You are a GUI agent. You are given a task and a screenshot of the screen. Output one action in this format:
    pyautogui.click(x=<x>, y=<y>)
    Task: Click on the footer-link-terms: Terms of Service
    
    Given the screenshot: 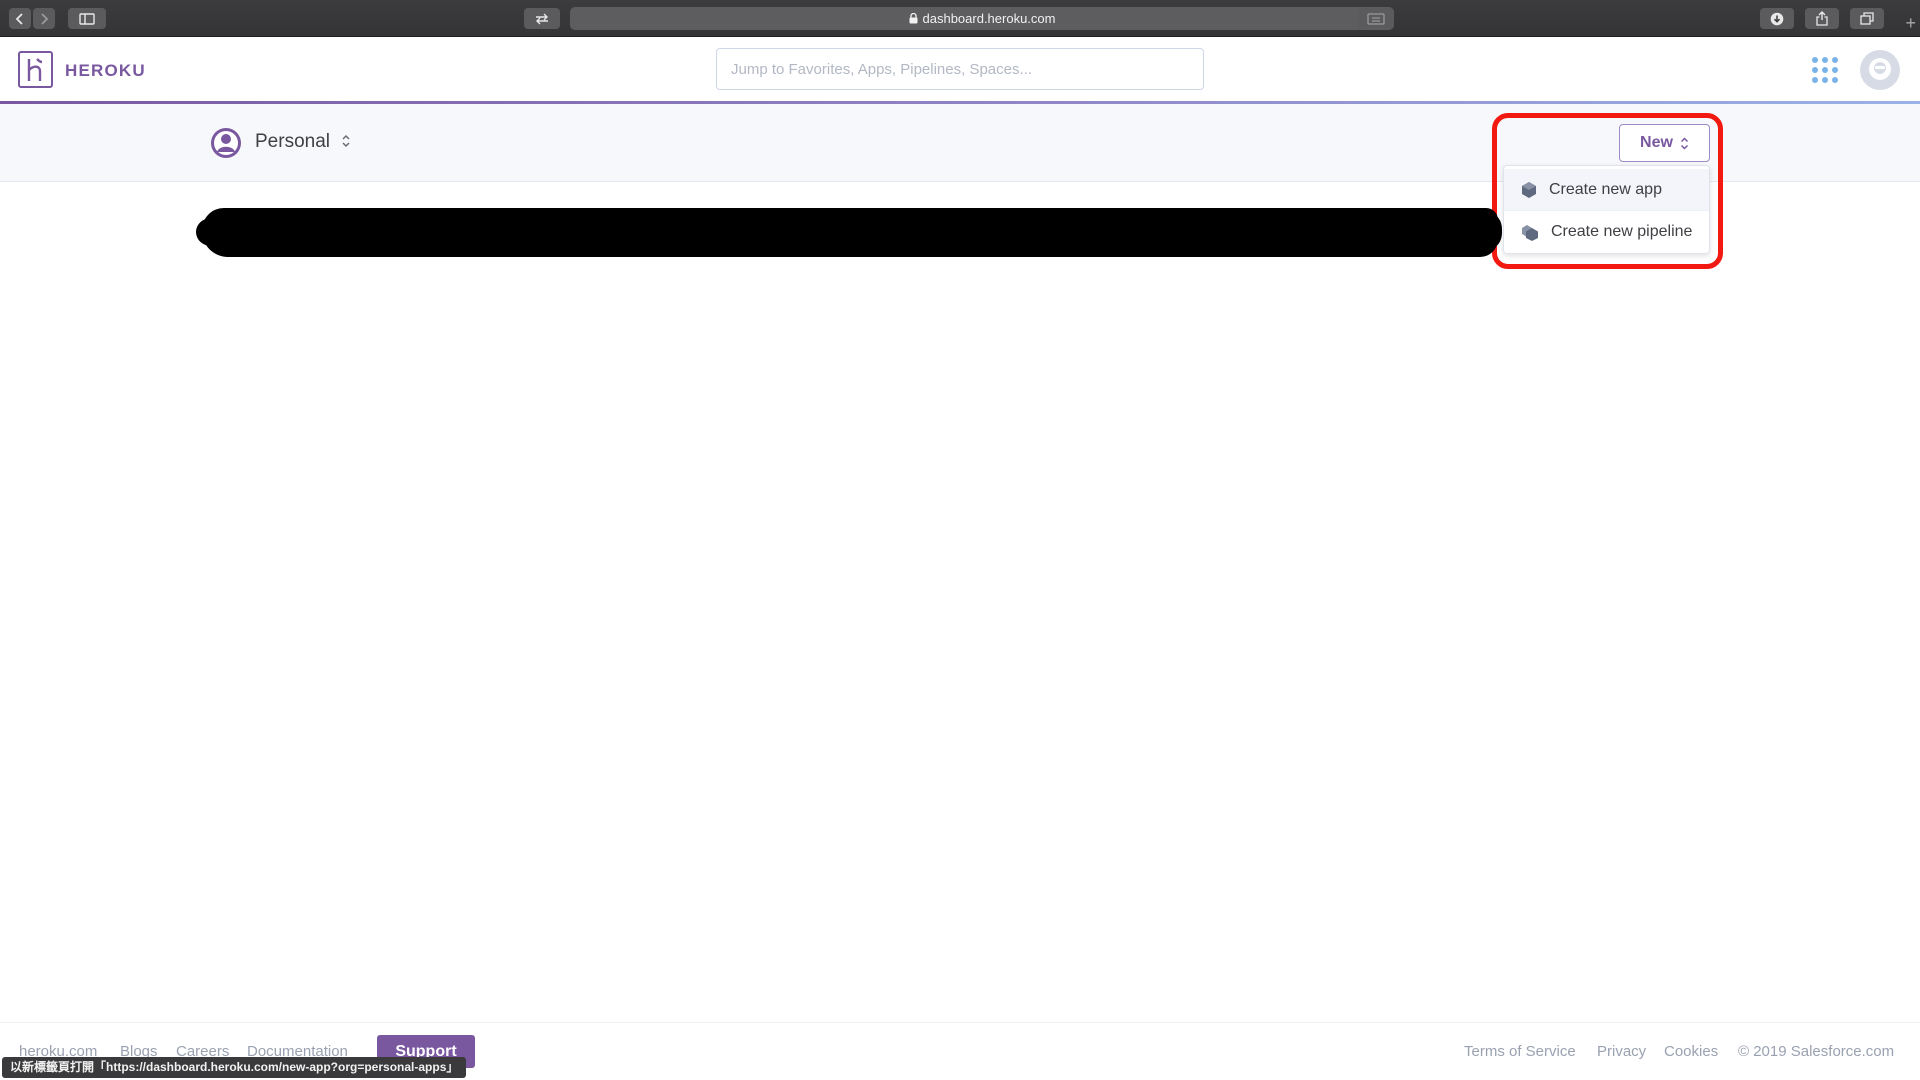 What is the action you would take?
    pyautogui.click(x=1520, y=1051)
    